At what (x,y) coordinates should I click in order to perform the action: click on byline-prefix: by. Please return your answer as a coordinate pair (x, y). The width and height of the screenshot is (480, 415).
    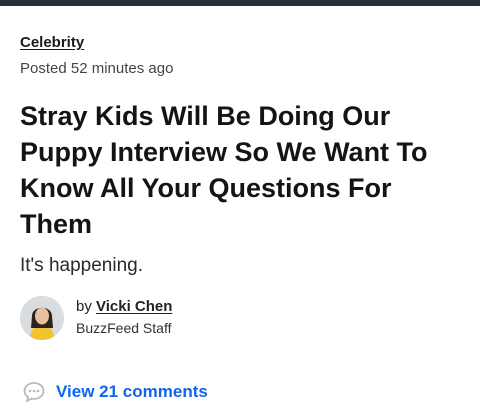
    Looking at the image, I should click on (84, 306).